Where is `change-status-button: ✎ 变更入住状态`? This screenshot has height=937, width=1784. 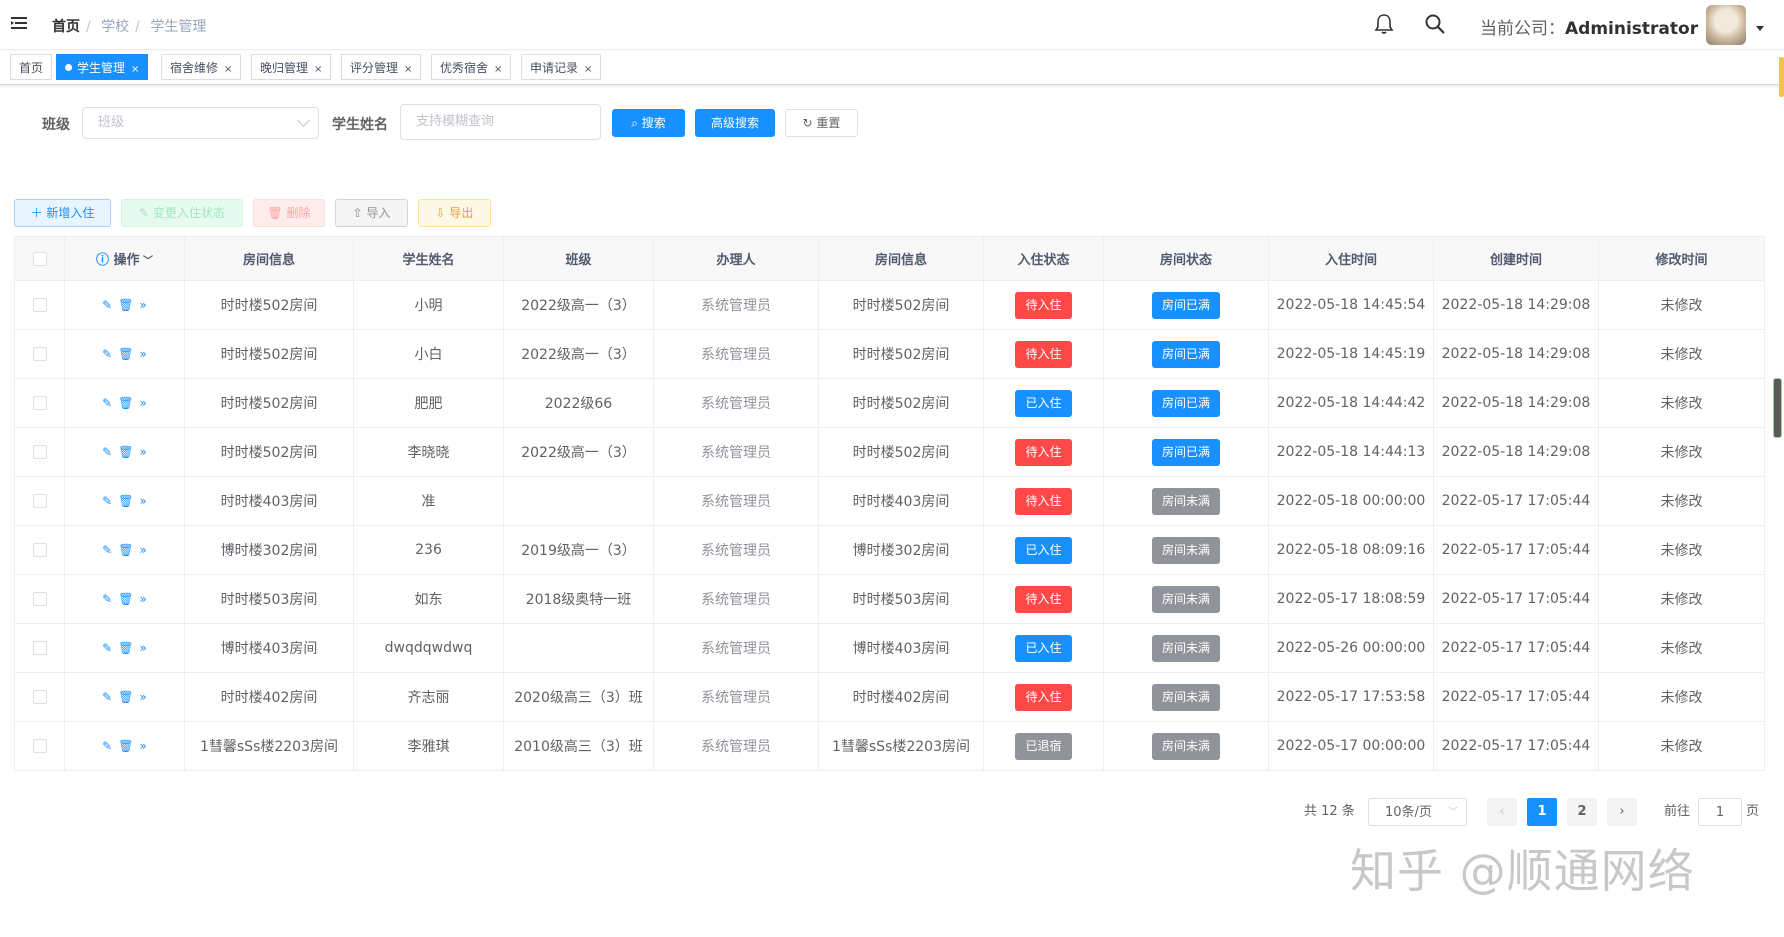
change-status-button: ✎ 变更入住状态 is located at coordinates (182, 213).